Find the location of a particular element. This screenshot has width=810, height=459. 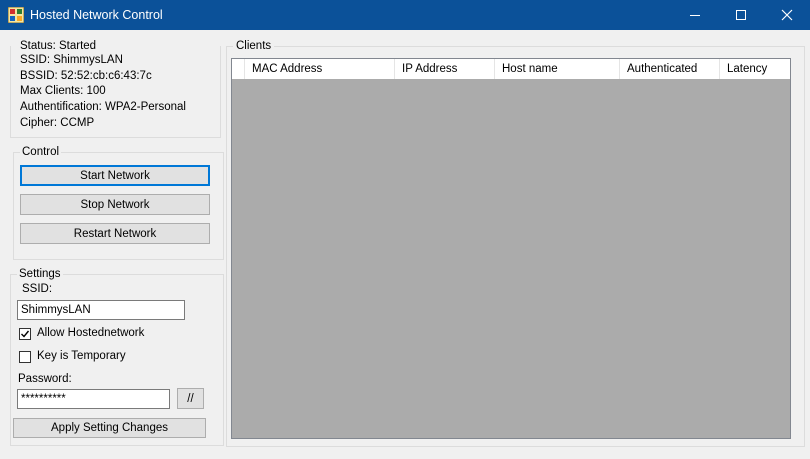

show-password-button: // is located at coordinates (190, 398).